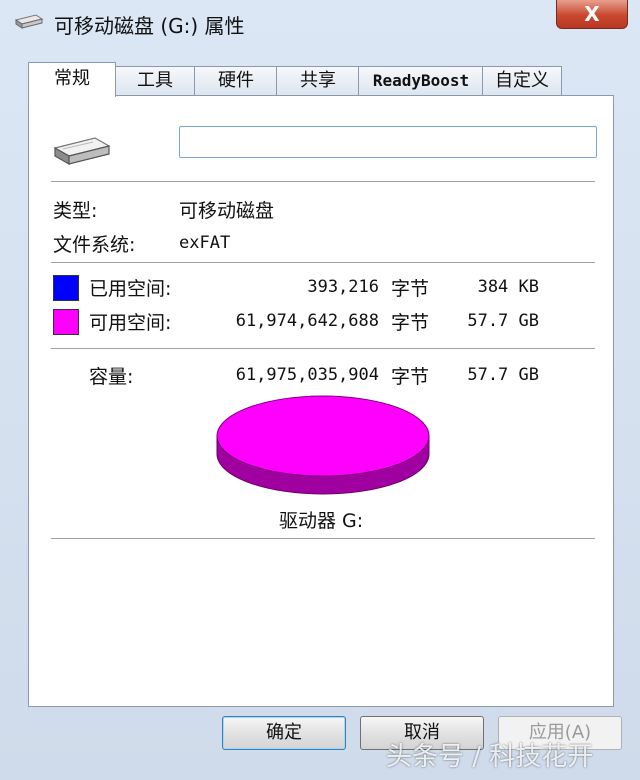 This screenshot has width=640, height=780. I want to click on free-space-color-swatch, so click(66, 322).